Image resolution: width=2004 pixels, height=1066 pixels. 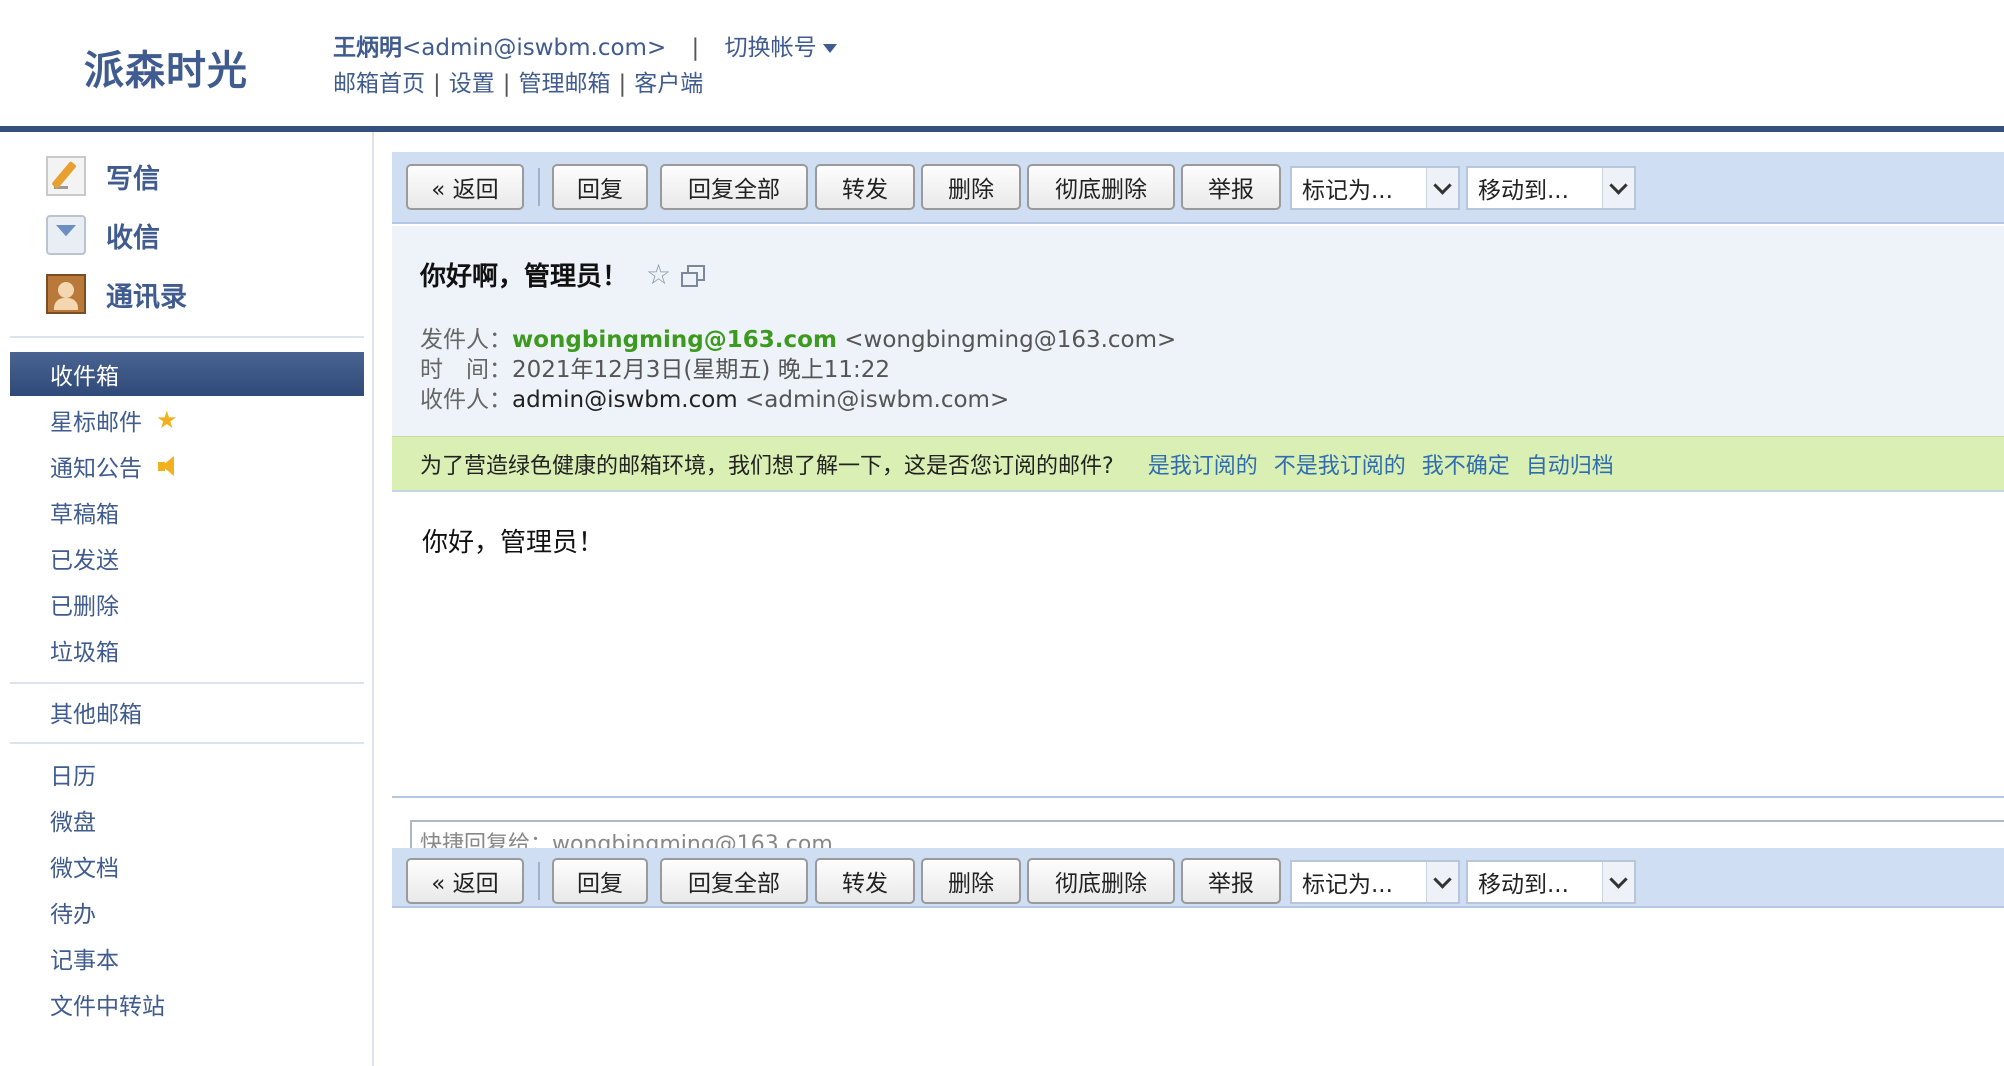 I want to click on speaker-icon, so click(x=166, y=466).